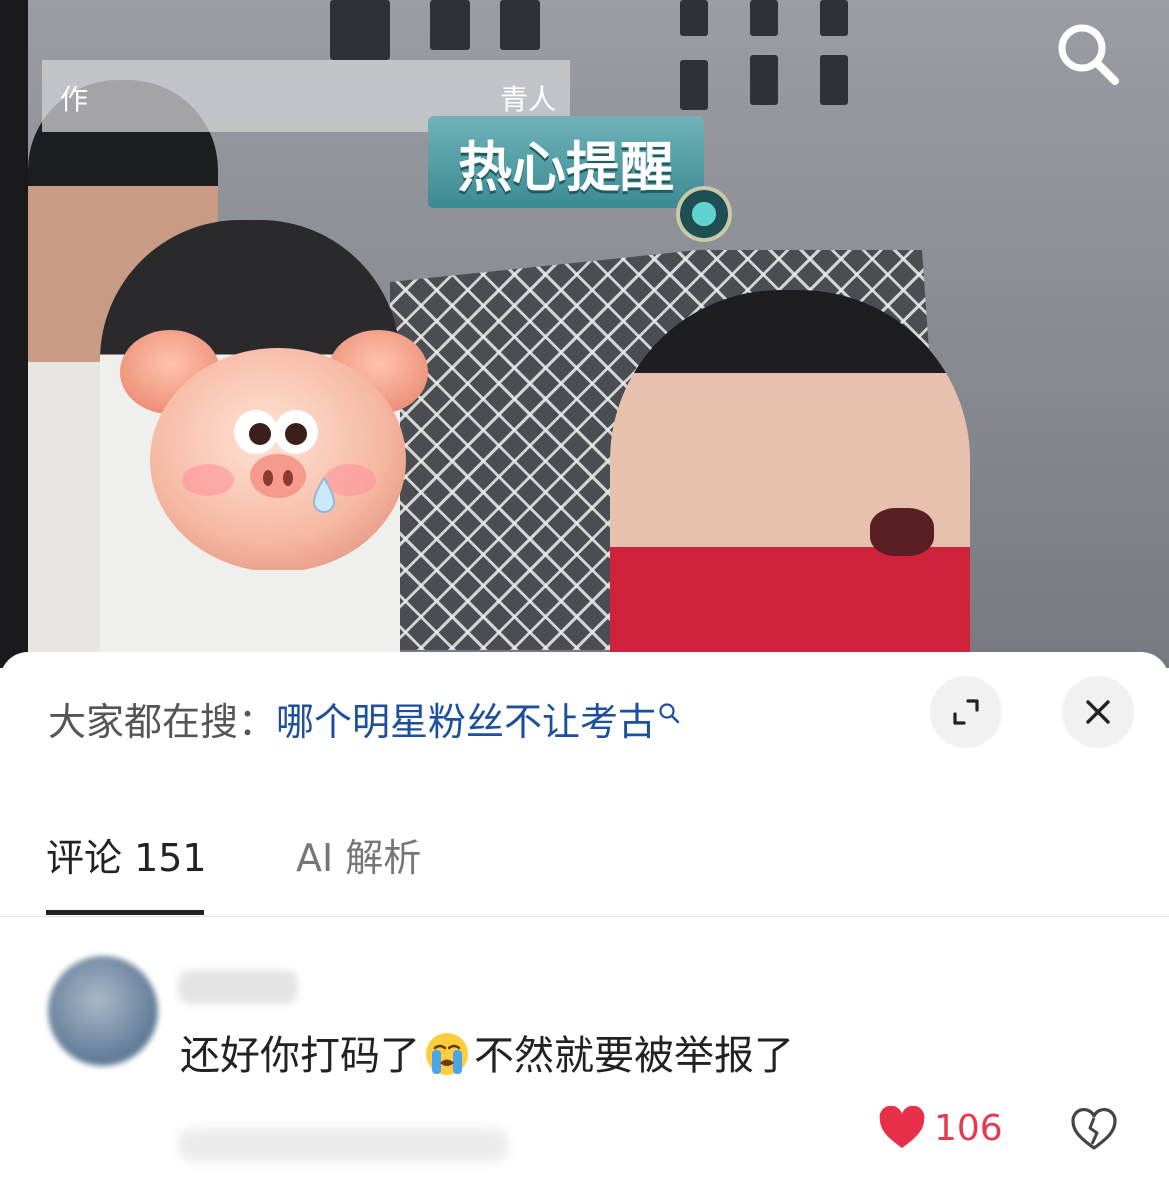  Describe the element at coordinates (14, 334) in the screenshot. I see `video-left-edge` at that location.